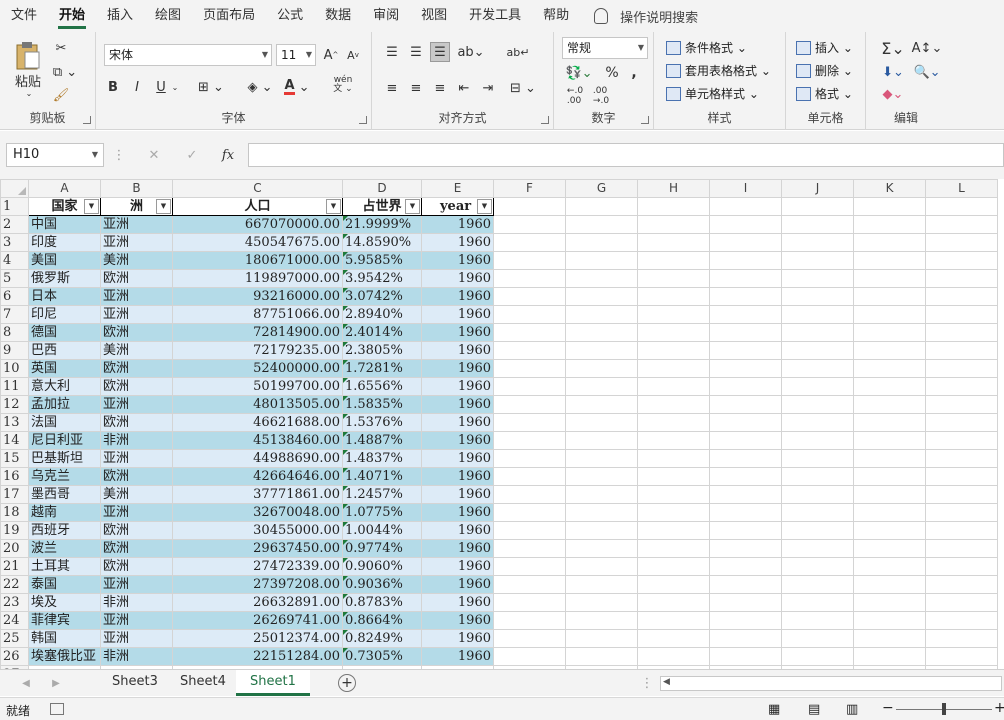 The height and width of the screenshot is (720, 1004). Describe the element at coordinates (824, 70) in the screenshot. I see `delete-cells-button: 删除 ⌄` at that location.